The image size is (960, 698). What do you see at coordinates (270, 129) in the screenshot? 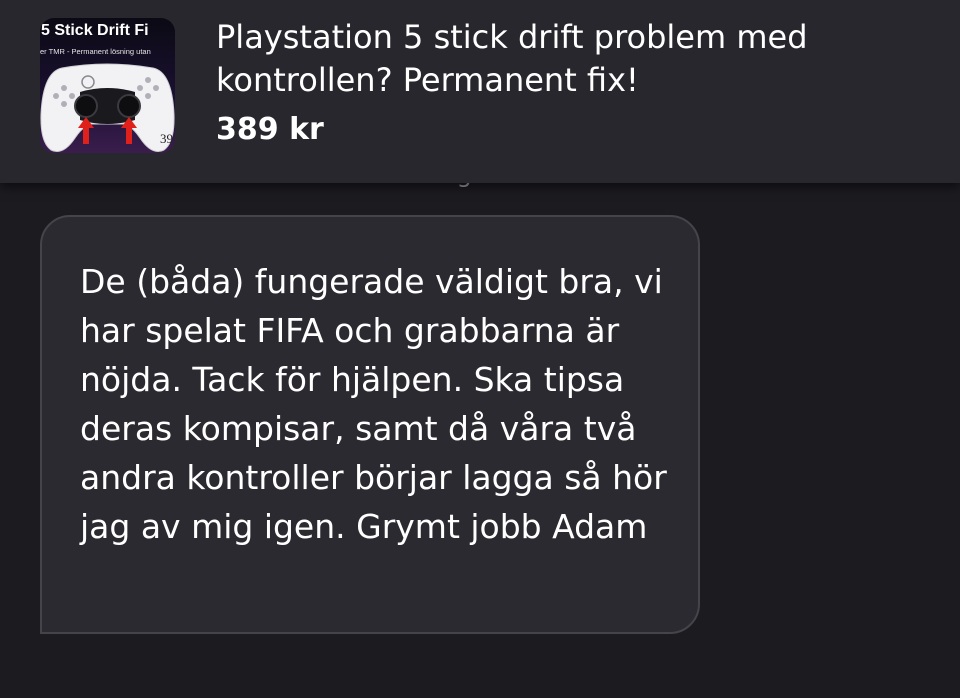
I see `listing-price: 389 kr` at bounding box center [270, 129].